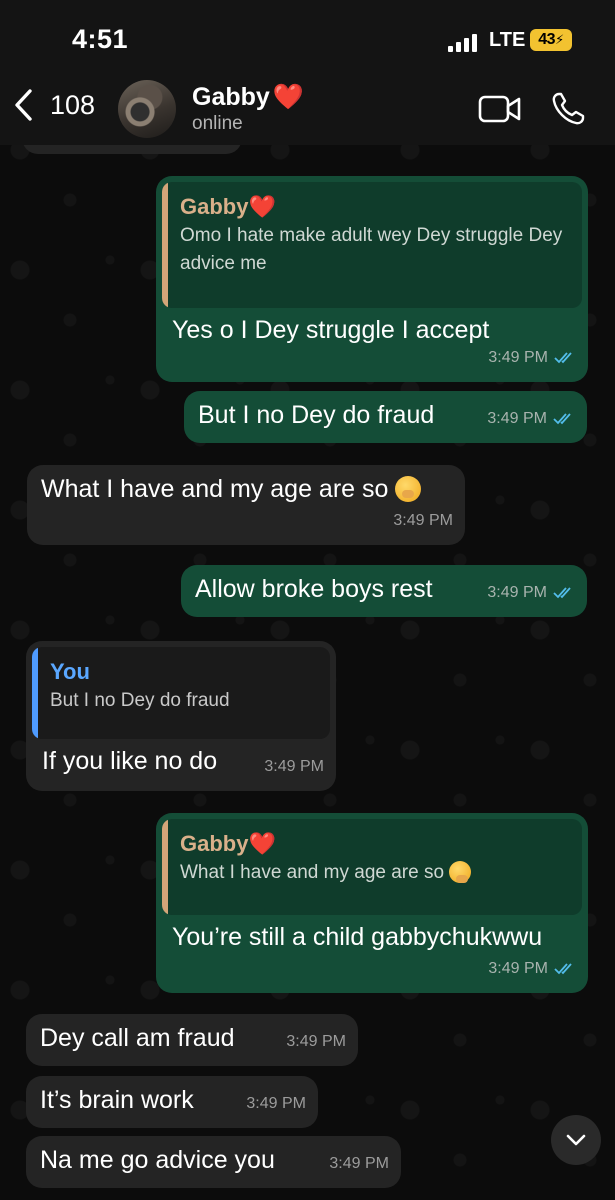  What do you see at coordinates (568, 109) in the screenshot?
I see `phone-icon` at bounding box center [568, 109].